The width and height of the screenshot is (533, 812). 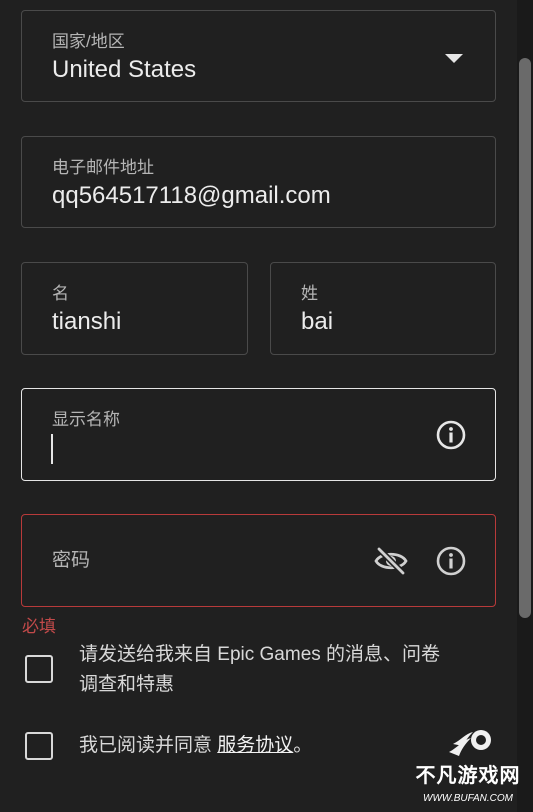 I want to click on country-select: 国家/地区 United States, so click(x=258, y=56).